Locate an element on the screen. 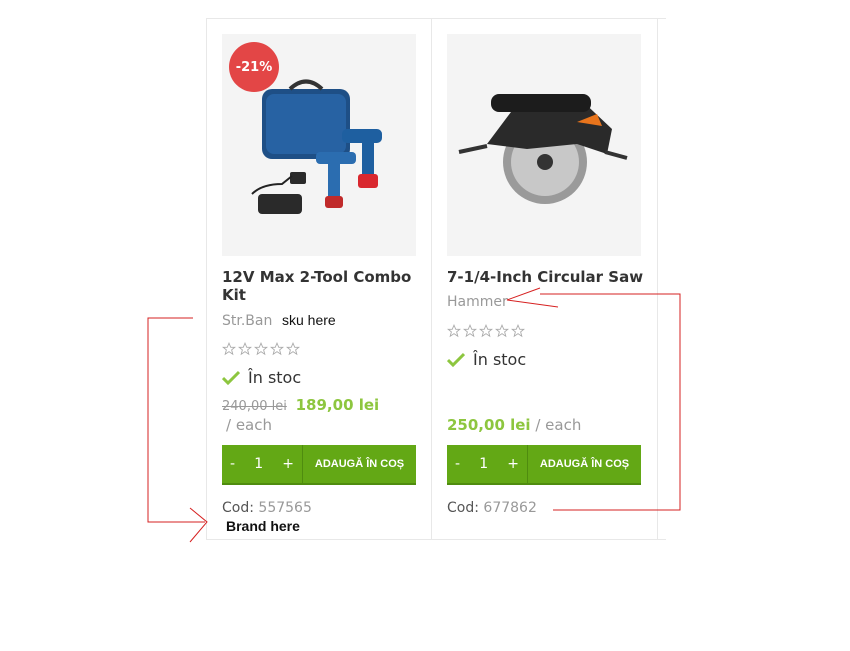  product-title: 7-1/4-Inch Circular Saw is located at coordinates (547, 277).